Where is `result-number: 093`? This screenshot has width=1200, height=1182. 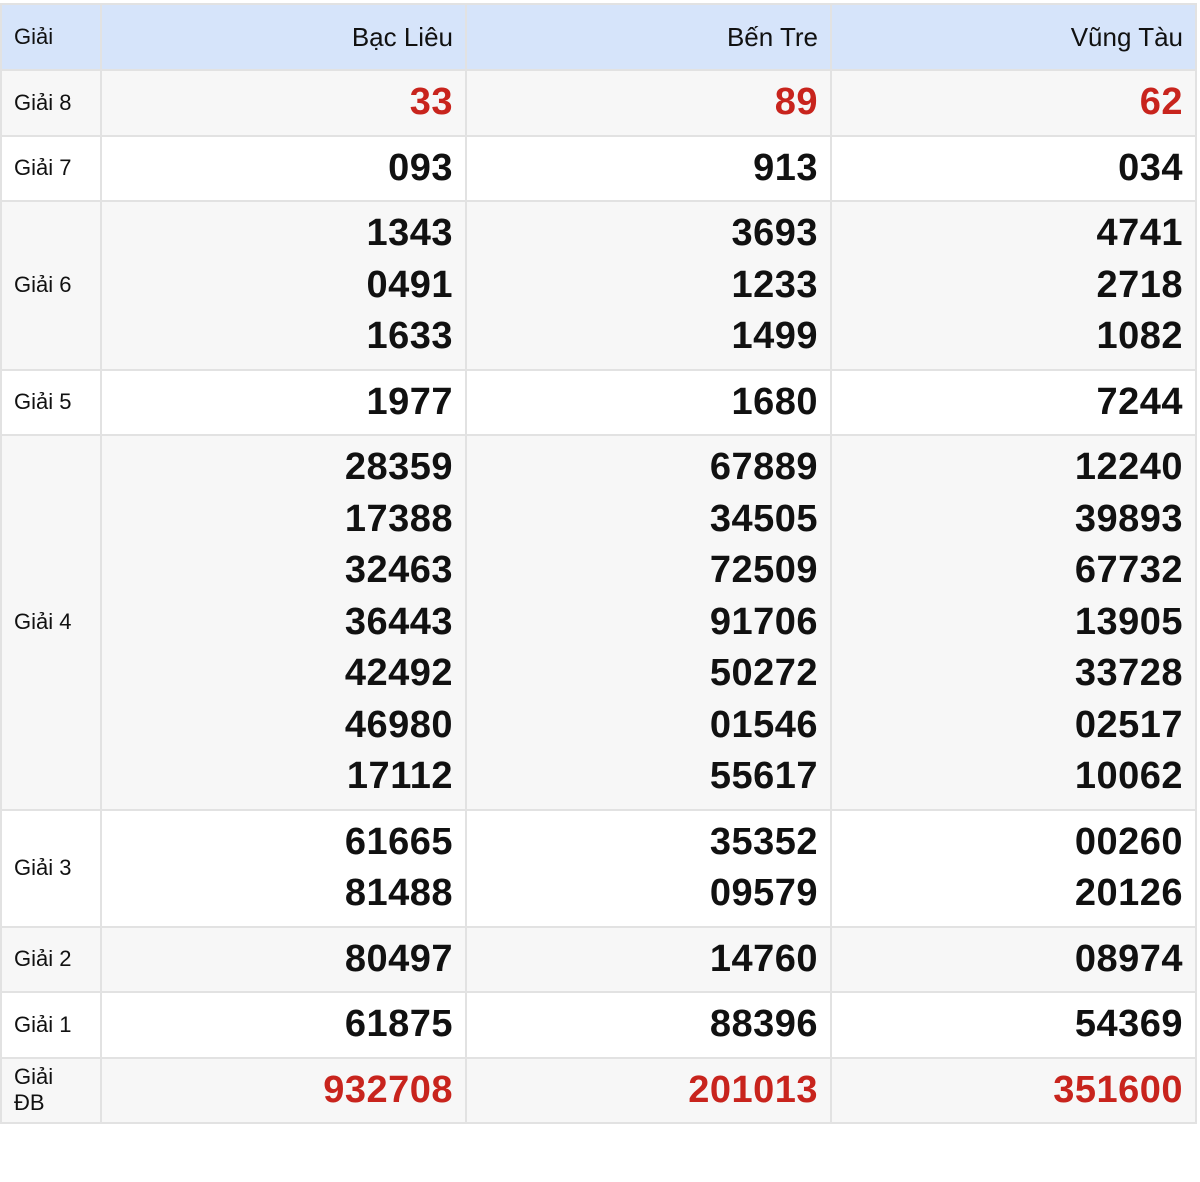
result-number: 093 is located at coordinates (420, 167).